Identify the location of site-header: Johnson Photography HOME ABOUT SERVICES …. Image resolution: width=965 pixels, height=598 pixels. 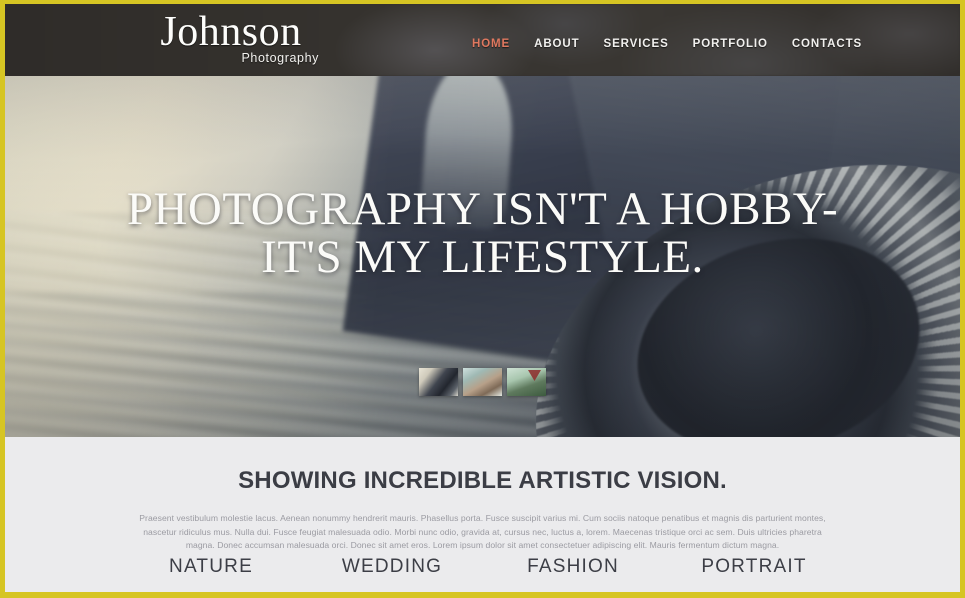
(482, 40).